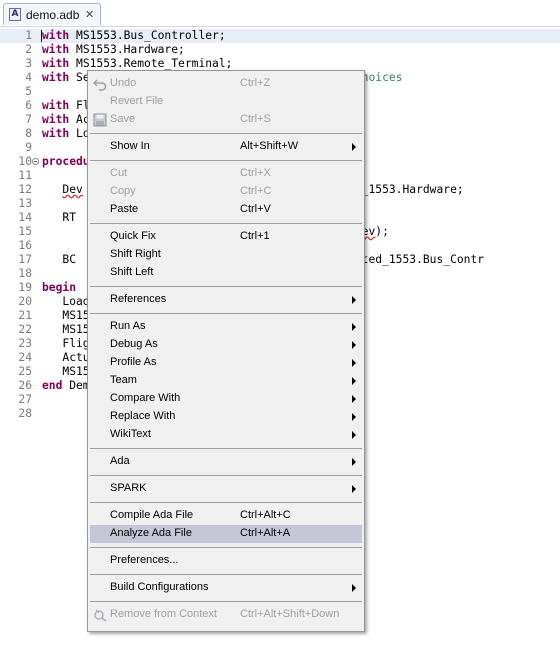 The height and width of the screenshot is (655, 560). Describe the element at coordinates (280, 13) in the screenshot. I see `editor-tab-bar: A demo.adb ✕` at that location.